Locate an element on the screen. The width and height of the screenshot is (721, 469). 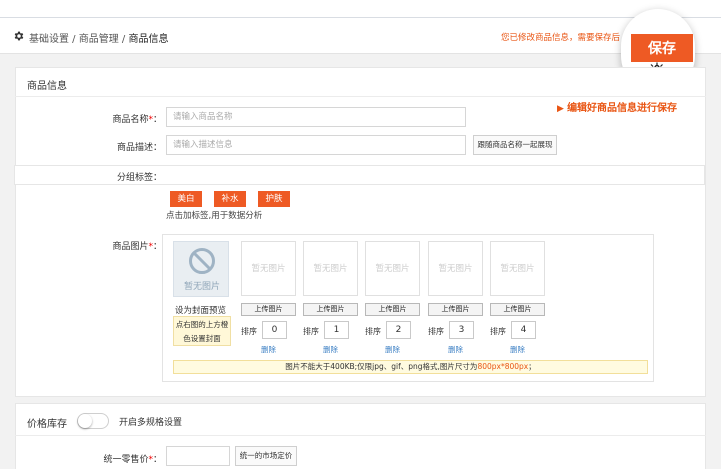
breadcrumb-current: 商品信息 is located at coordinates (148, 39).